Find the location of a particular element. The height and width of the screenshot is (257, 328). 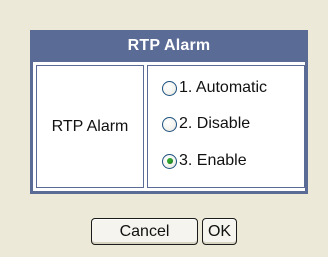

radio-enable-icon is located at coordinates (169, 161).